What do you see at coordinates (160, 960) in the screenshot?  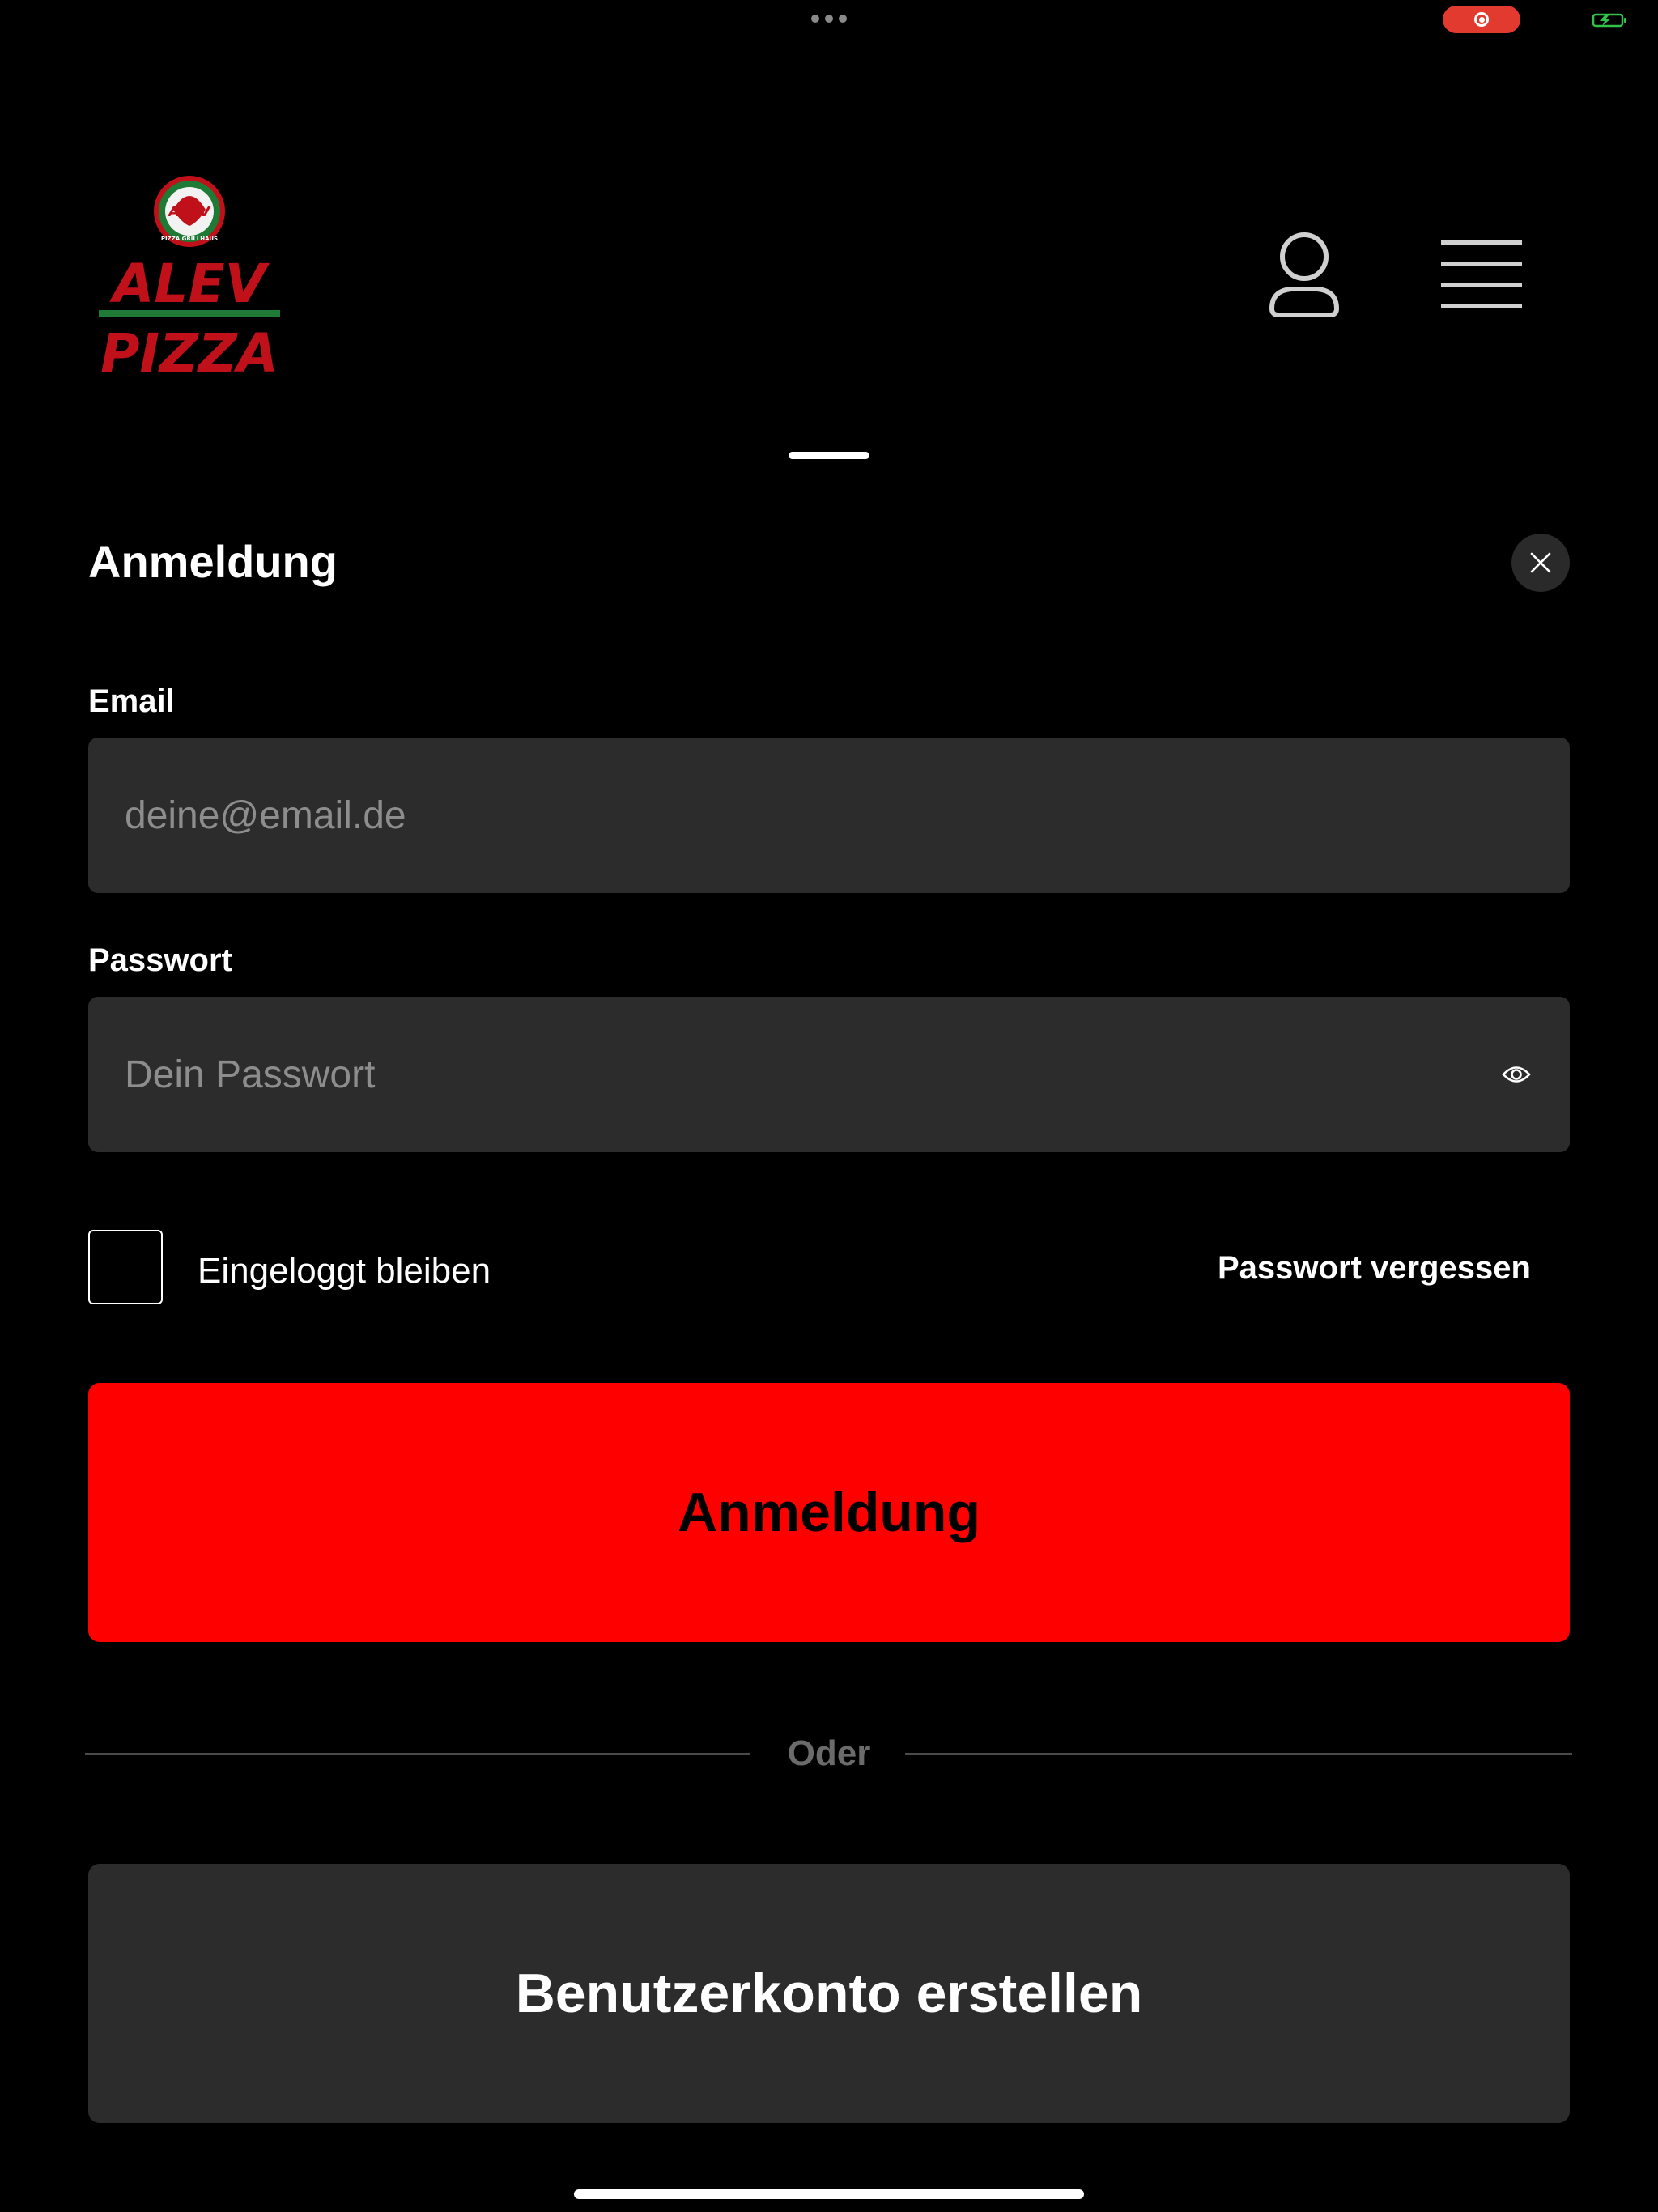 I see `password-label: Passwort` at bounding box center [160, 960].